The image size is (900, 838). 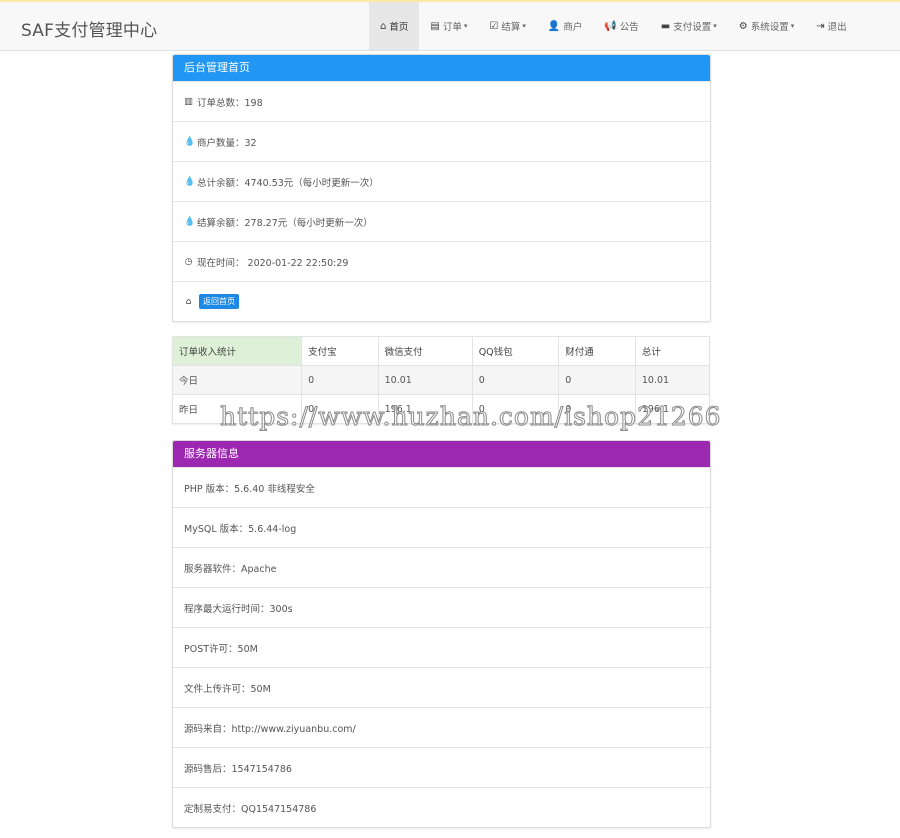 I want to click on nav-item-7: ⇥ 退出, so click(x=831, y=26).